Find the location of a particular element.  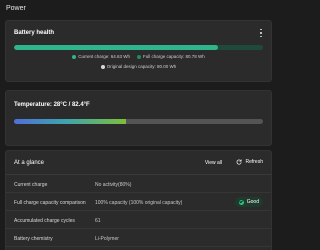

glance-title: At a glance is located at coordinates (29, 163).